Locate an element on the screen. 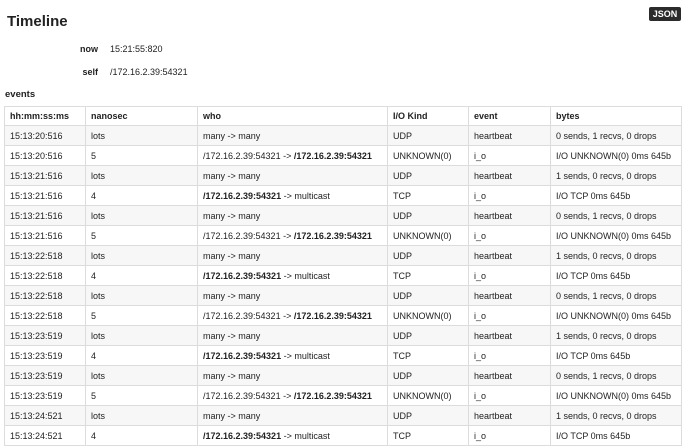 The image size is (694, 447). events-section-label: events is located at coordinates (20, 94).